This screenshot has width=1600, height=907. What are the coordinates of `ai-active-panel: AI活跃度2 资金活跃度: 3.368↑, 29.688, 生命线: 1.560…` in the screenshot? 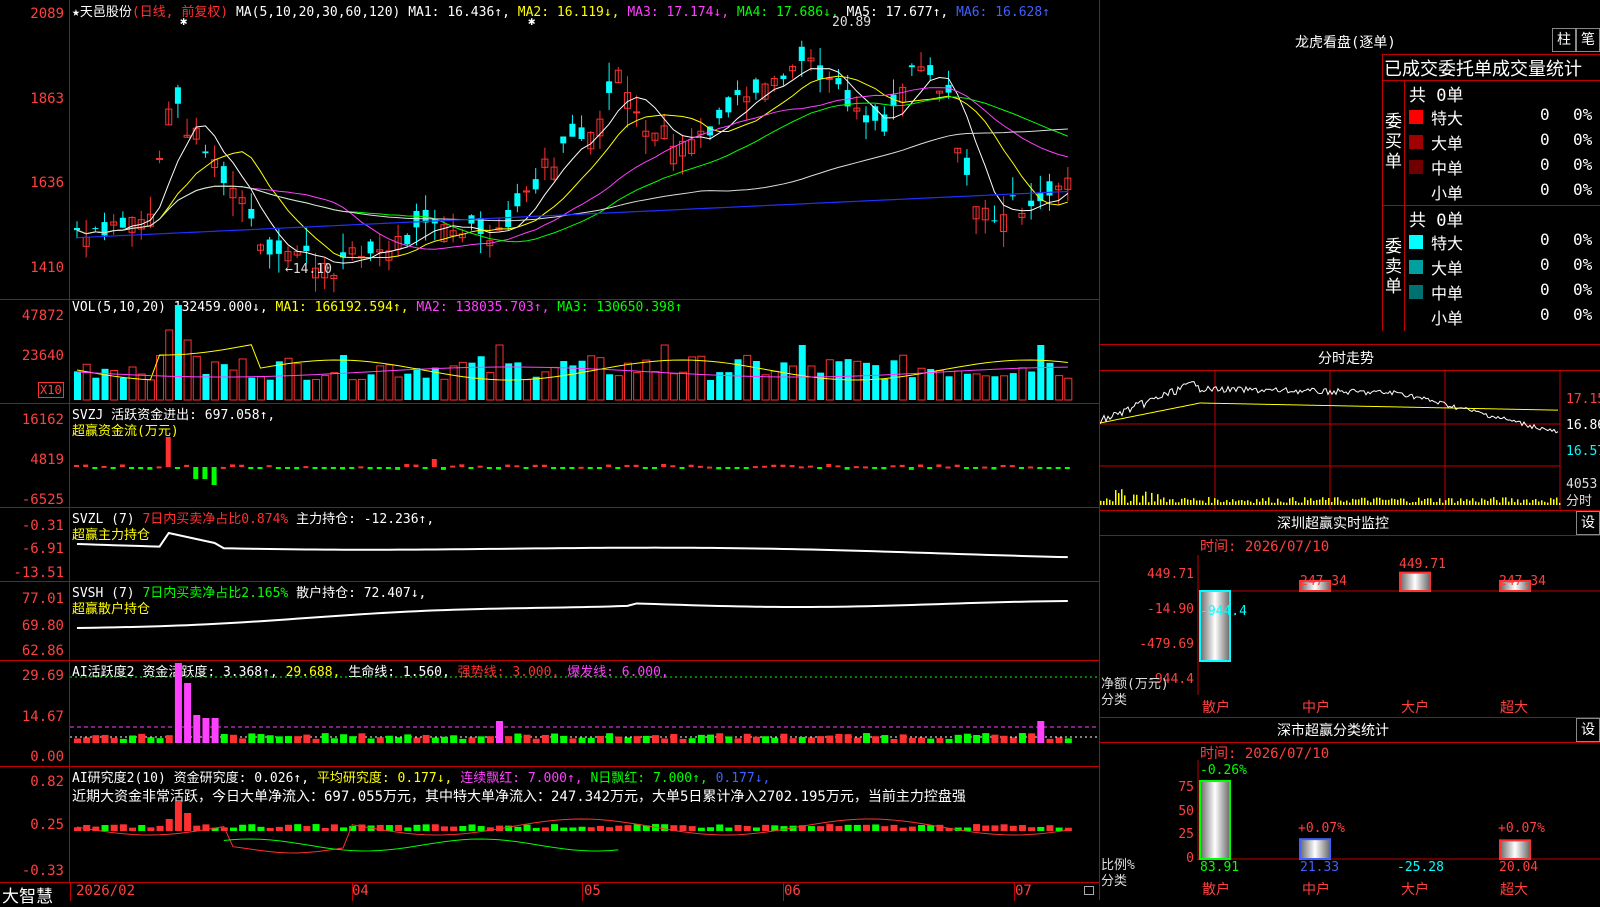 It's located at (549, 714).